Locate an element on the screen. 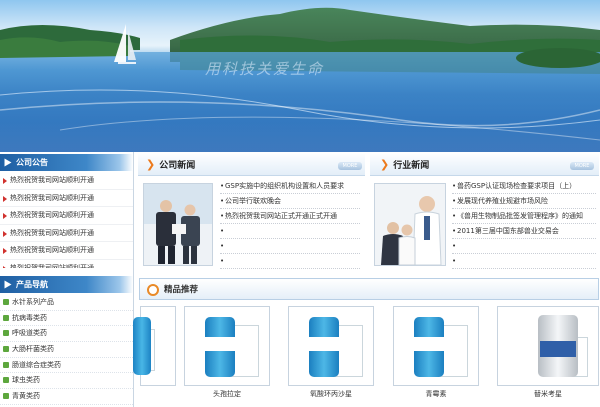  product-card: 青霉素 is located at coordinates (436, 356).